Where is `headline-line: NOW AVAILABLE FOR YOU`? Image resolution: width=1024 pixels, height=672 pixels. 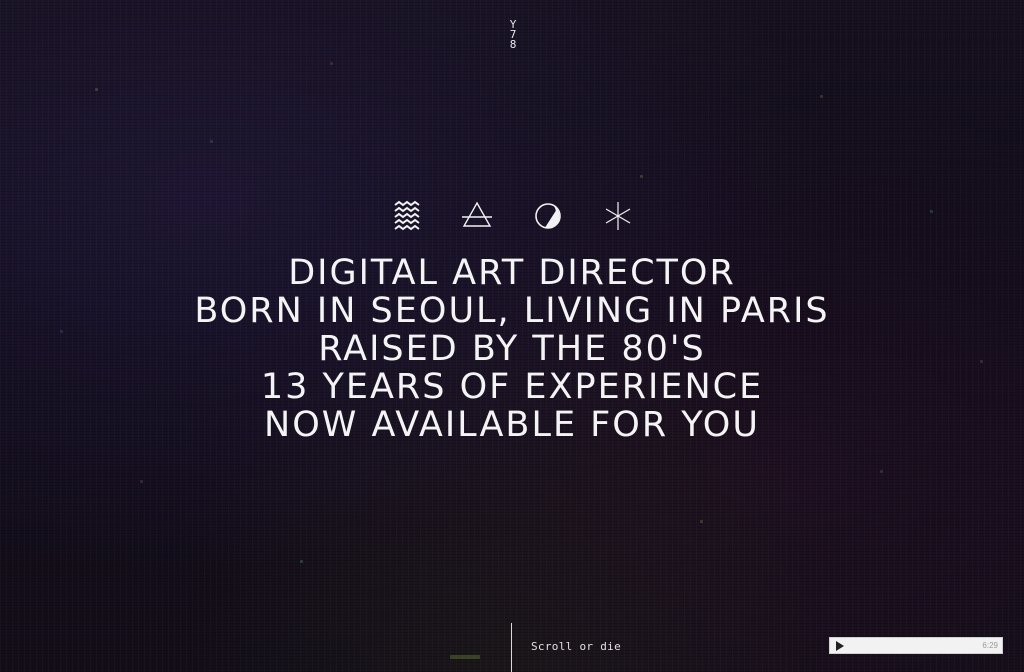 headline-line: NOW AVAILABLE FOR YOU is located at coordinates (512, 425).